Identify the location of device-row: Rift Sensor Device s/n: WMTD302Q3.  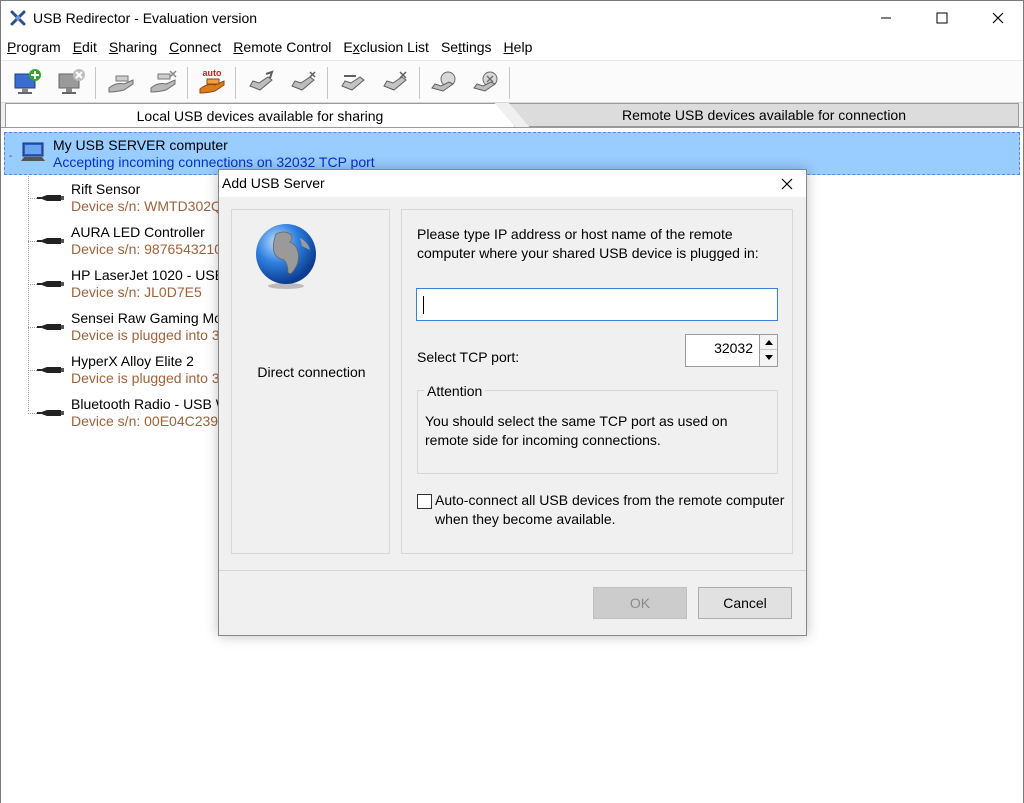
(132, 199).